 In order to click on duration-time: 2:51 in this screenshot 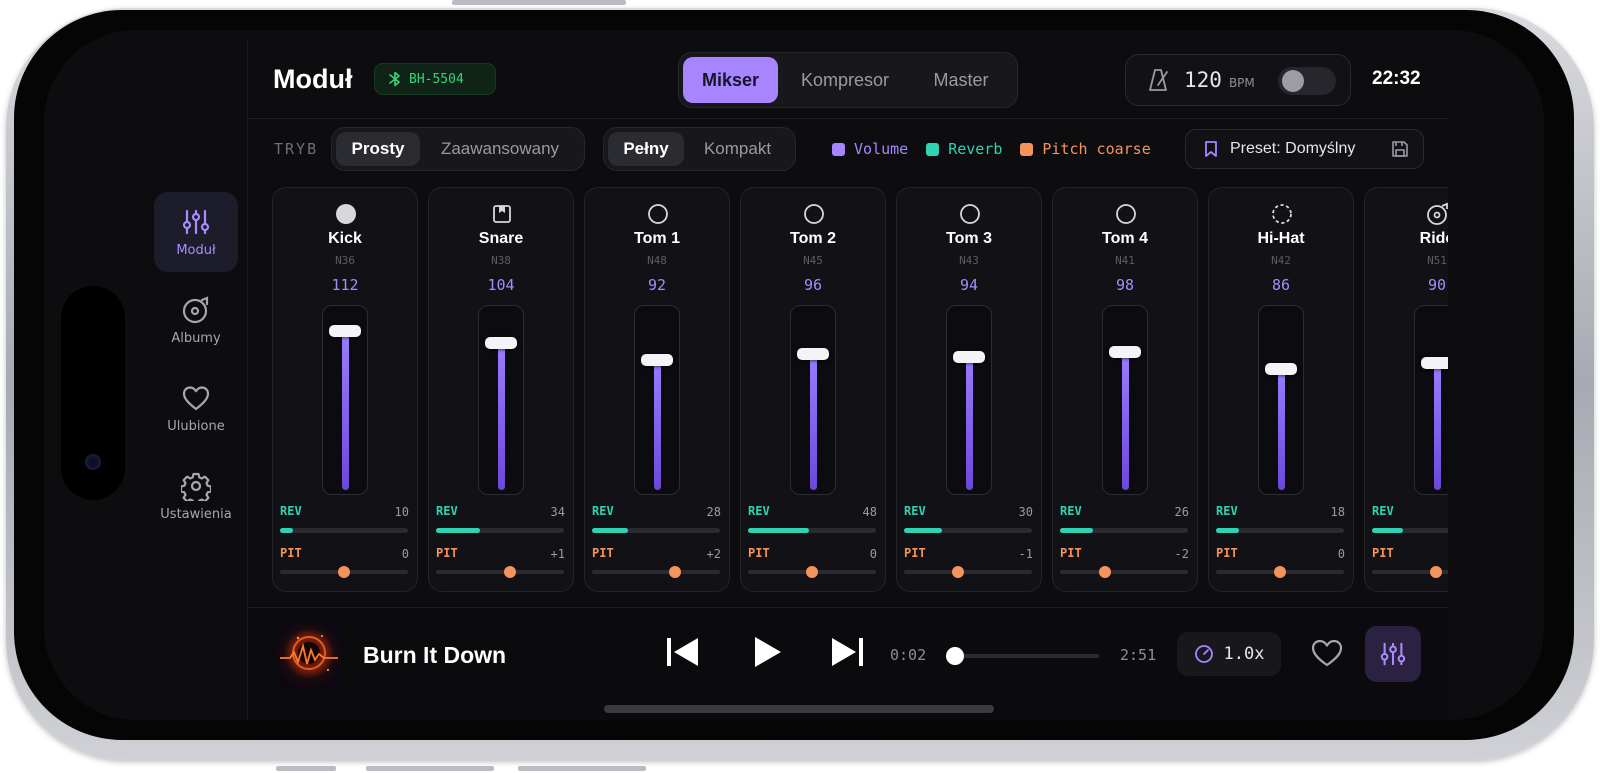, I will do `click(1138, 655)`.